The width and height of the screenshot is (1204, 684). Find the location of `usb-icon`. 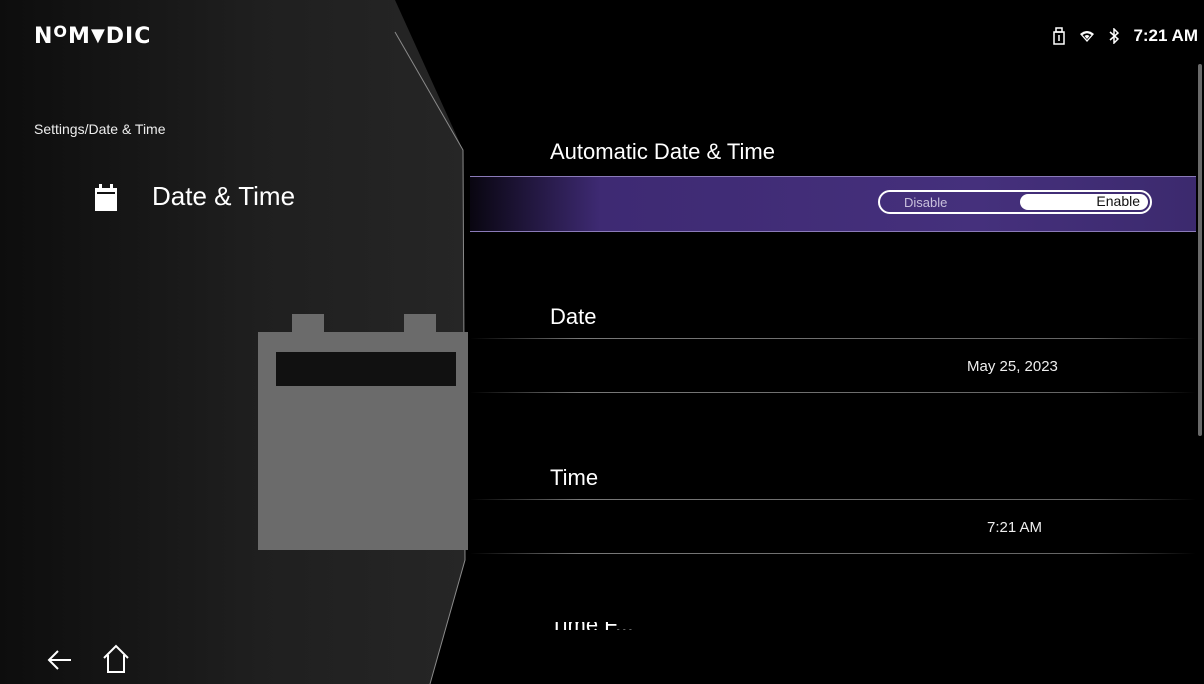

usb-icon is located at coordinates (1059, 36).